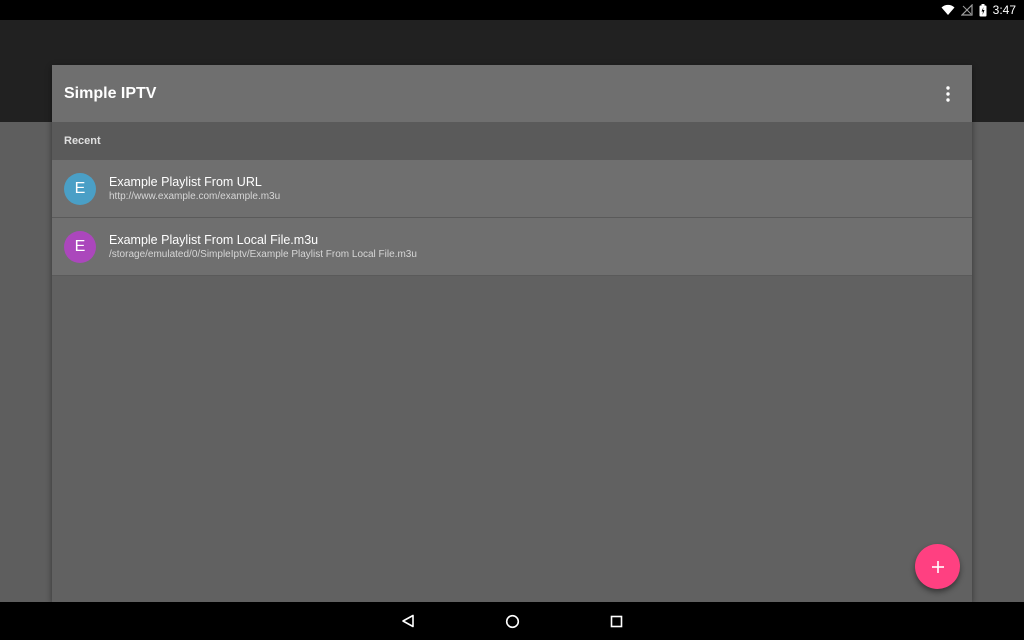  What do you see at coordinates (195, 196) in the screenshot?
I see `list-item-subtitle: http://www.example.com/example.m3u` at bounding box center [195, 196].